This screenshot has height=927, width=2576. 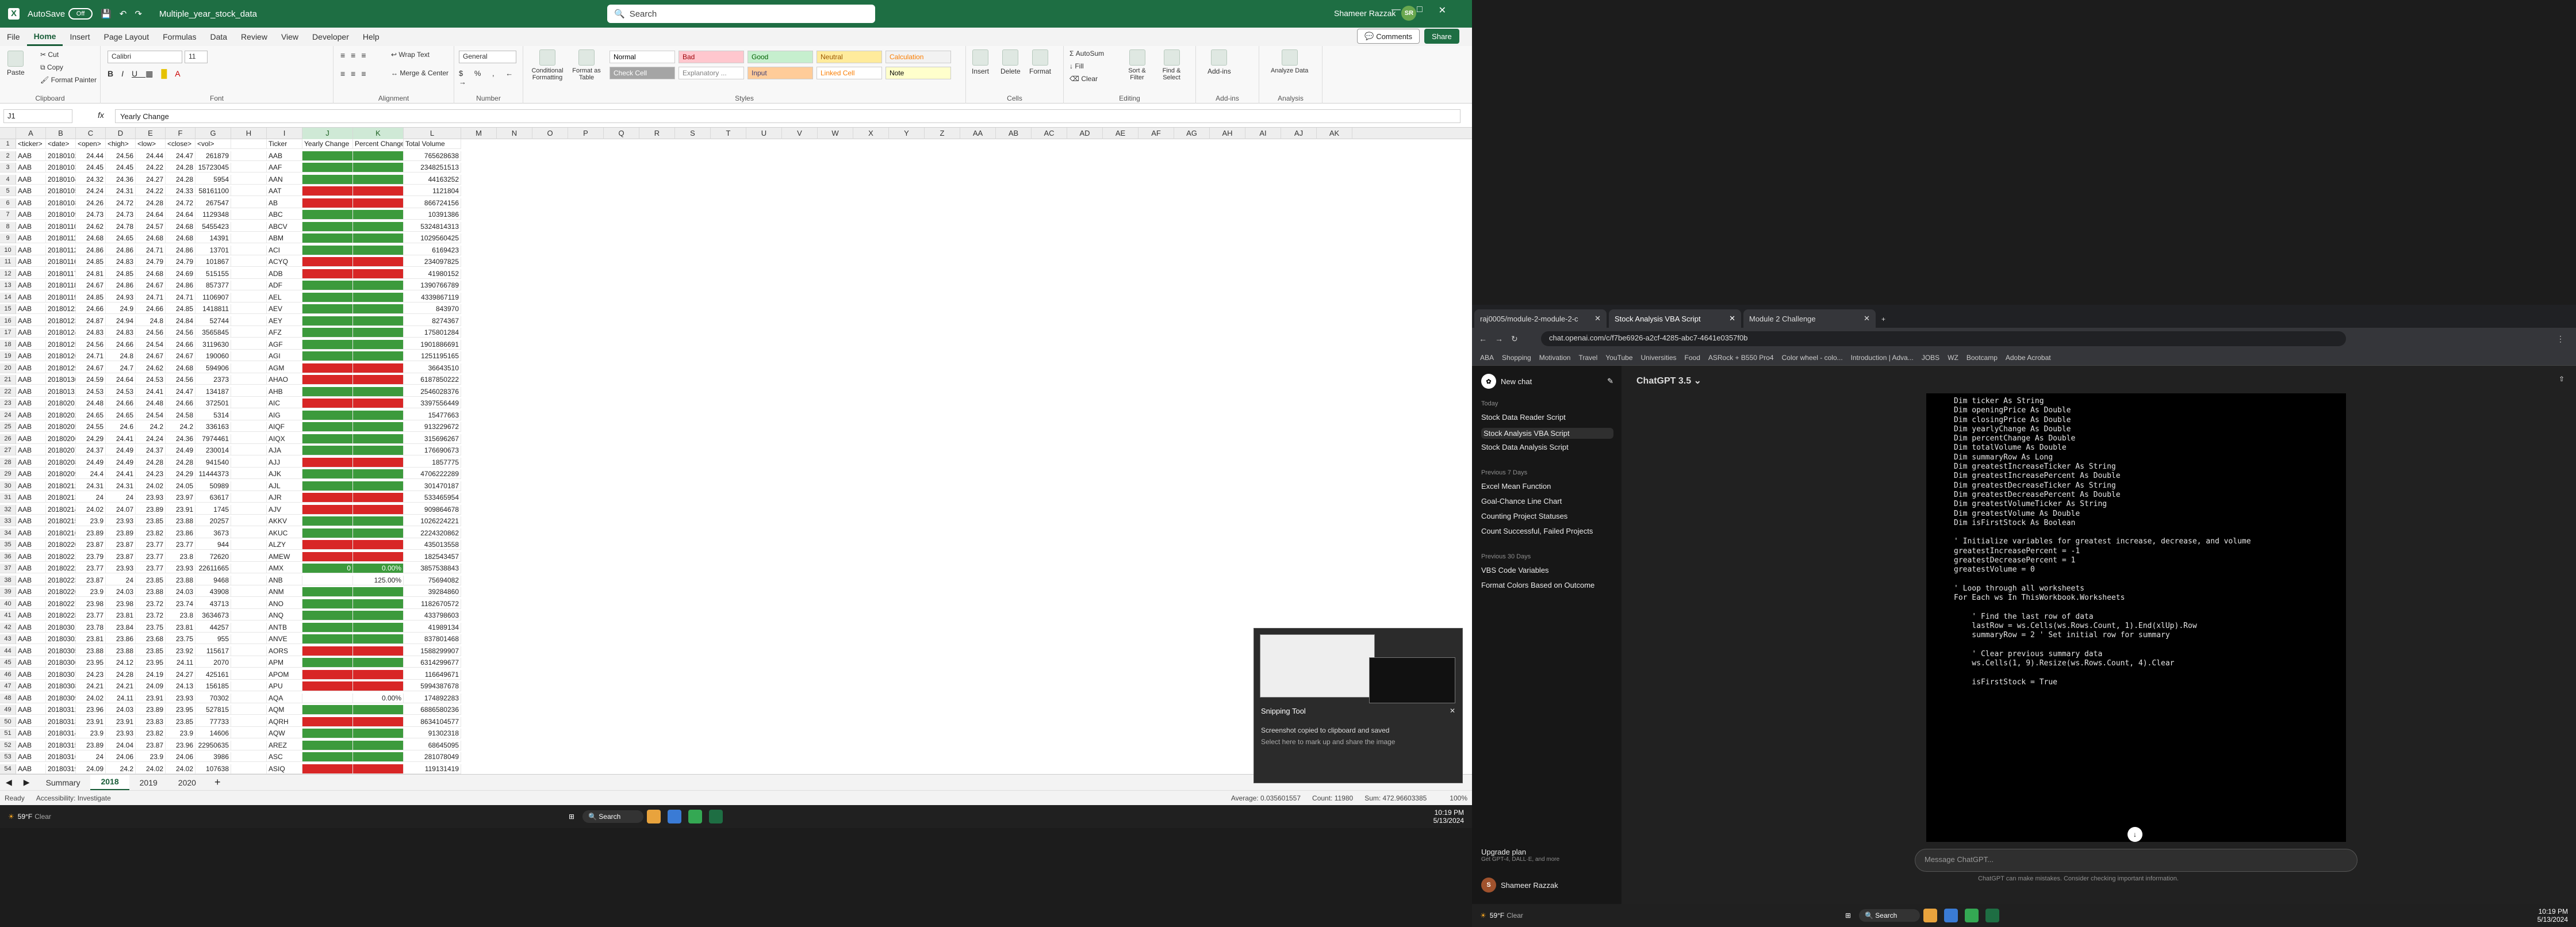 I want to click on cell: 6314299677, so click(x=432, y=663).